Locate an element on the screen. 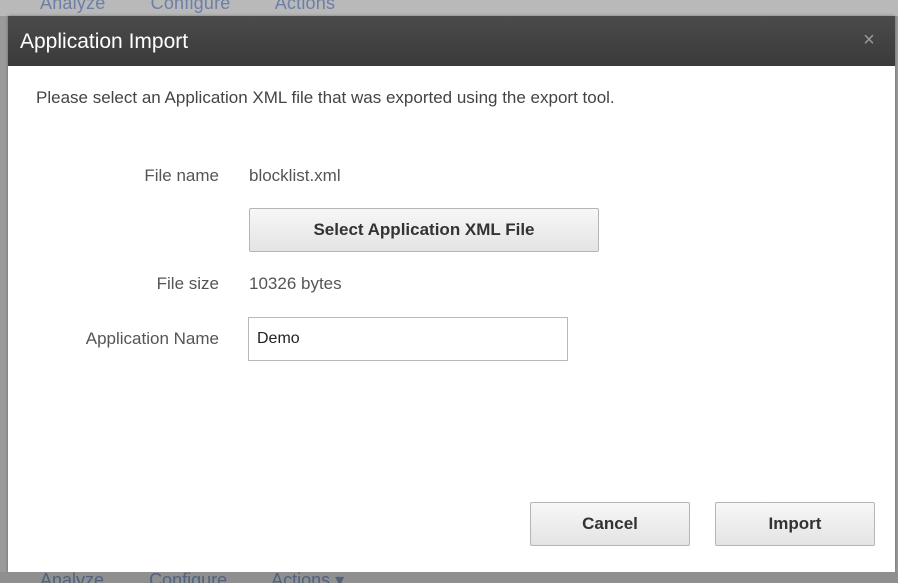  dialog-titlebar: Application Import × is located at coordinates (451, 41).